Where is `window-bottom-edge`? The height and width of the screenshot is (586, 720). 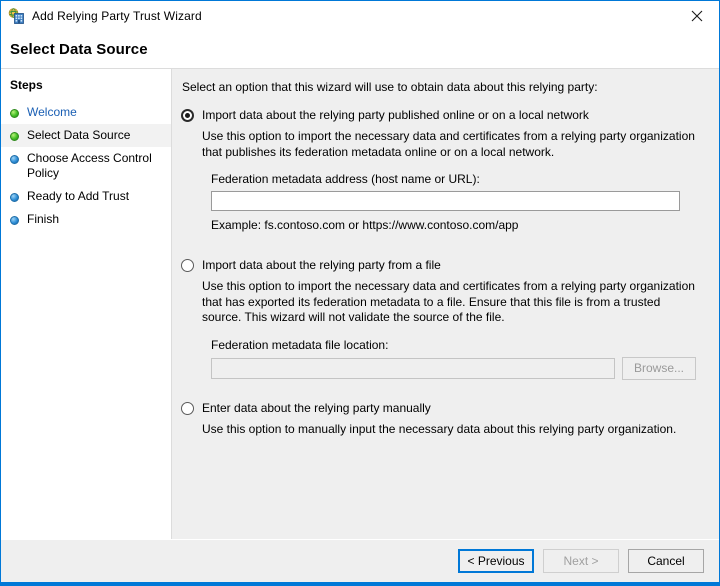 window-bottom-edge is located at coordinates (360, 583).